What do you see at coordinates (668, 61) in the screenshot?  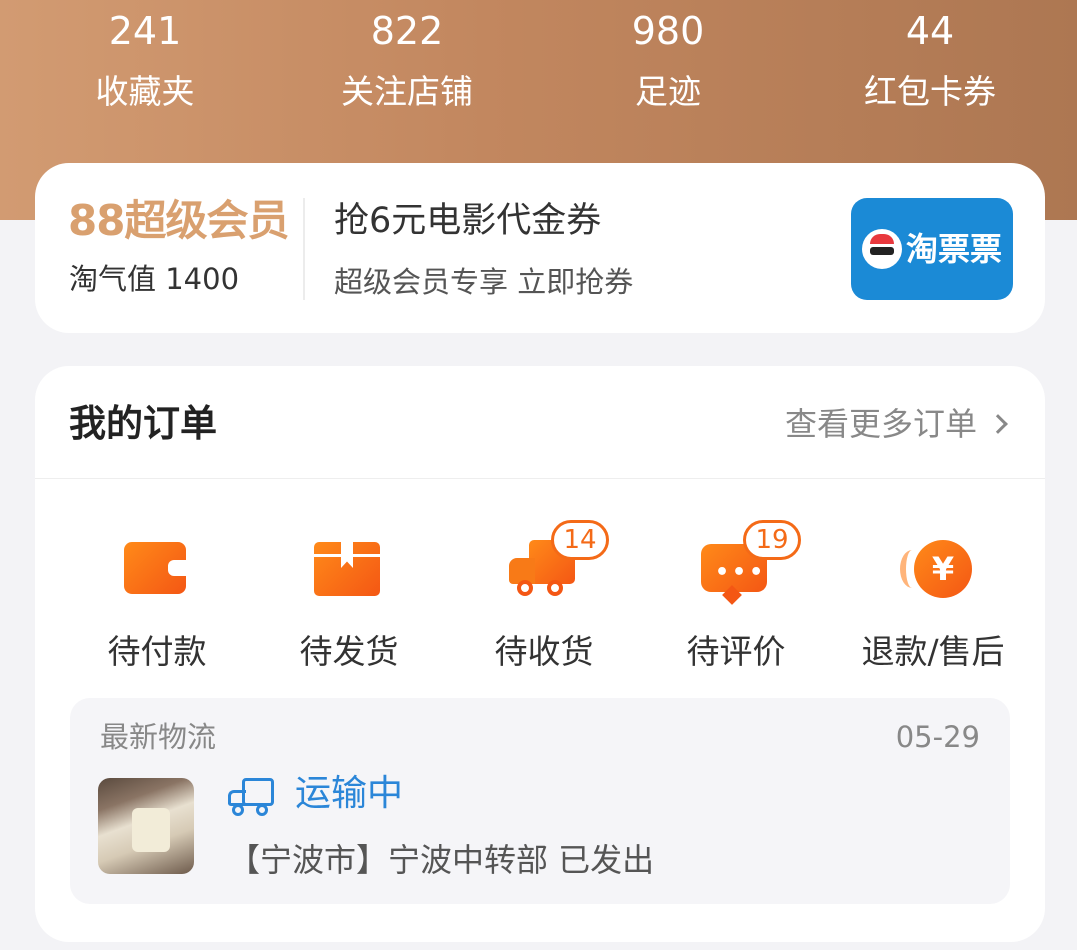 I see `stat-footprints: 980 足迹` at bounding box center [668, 61].